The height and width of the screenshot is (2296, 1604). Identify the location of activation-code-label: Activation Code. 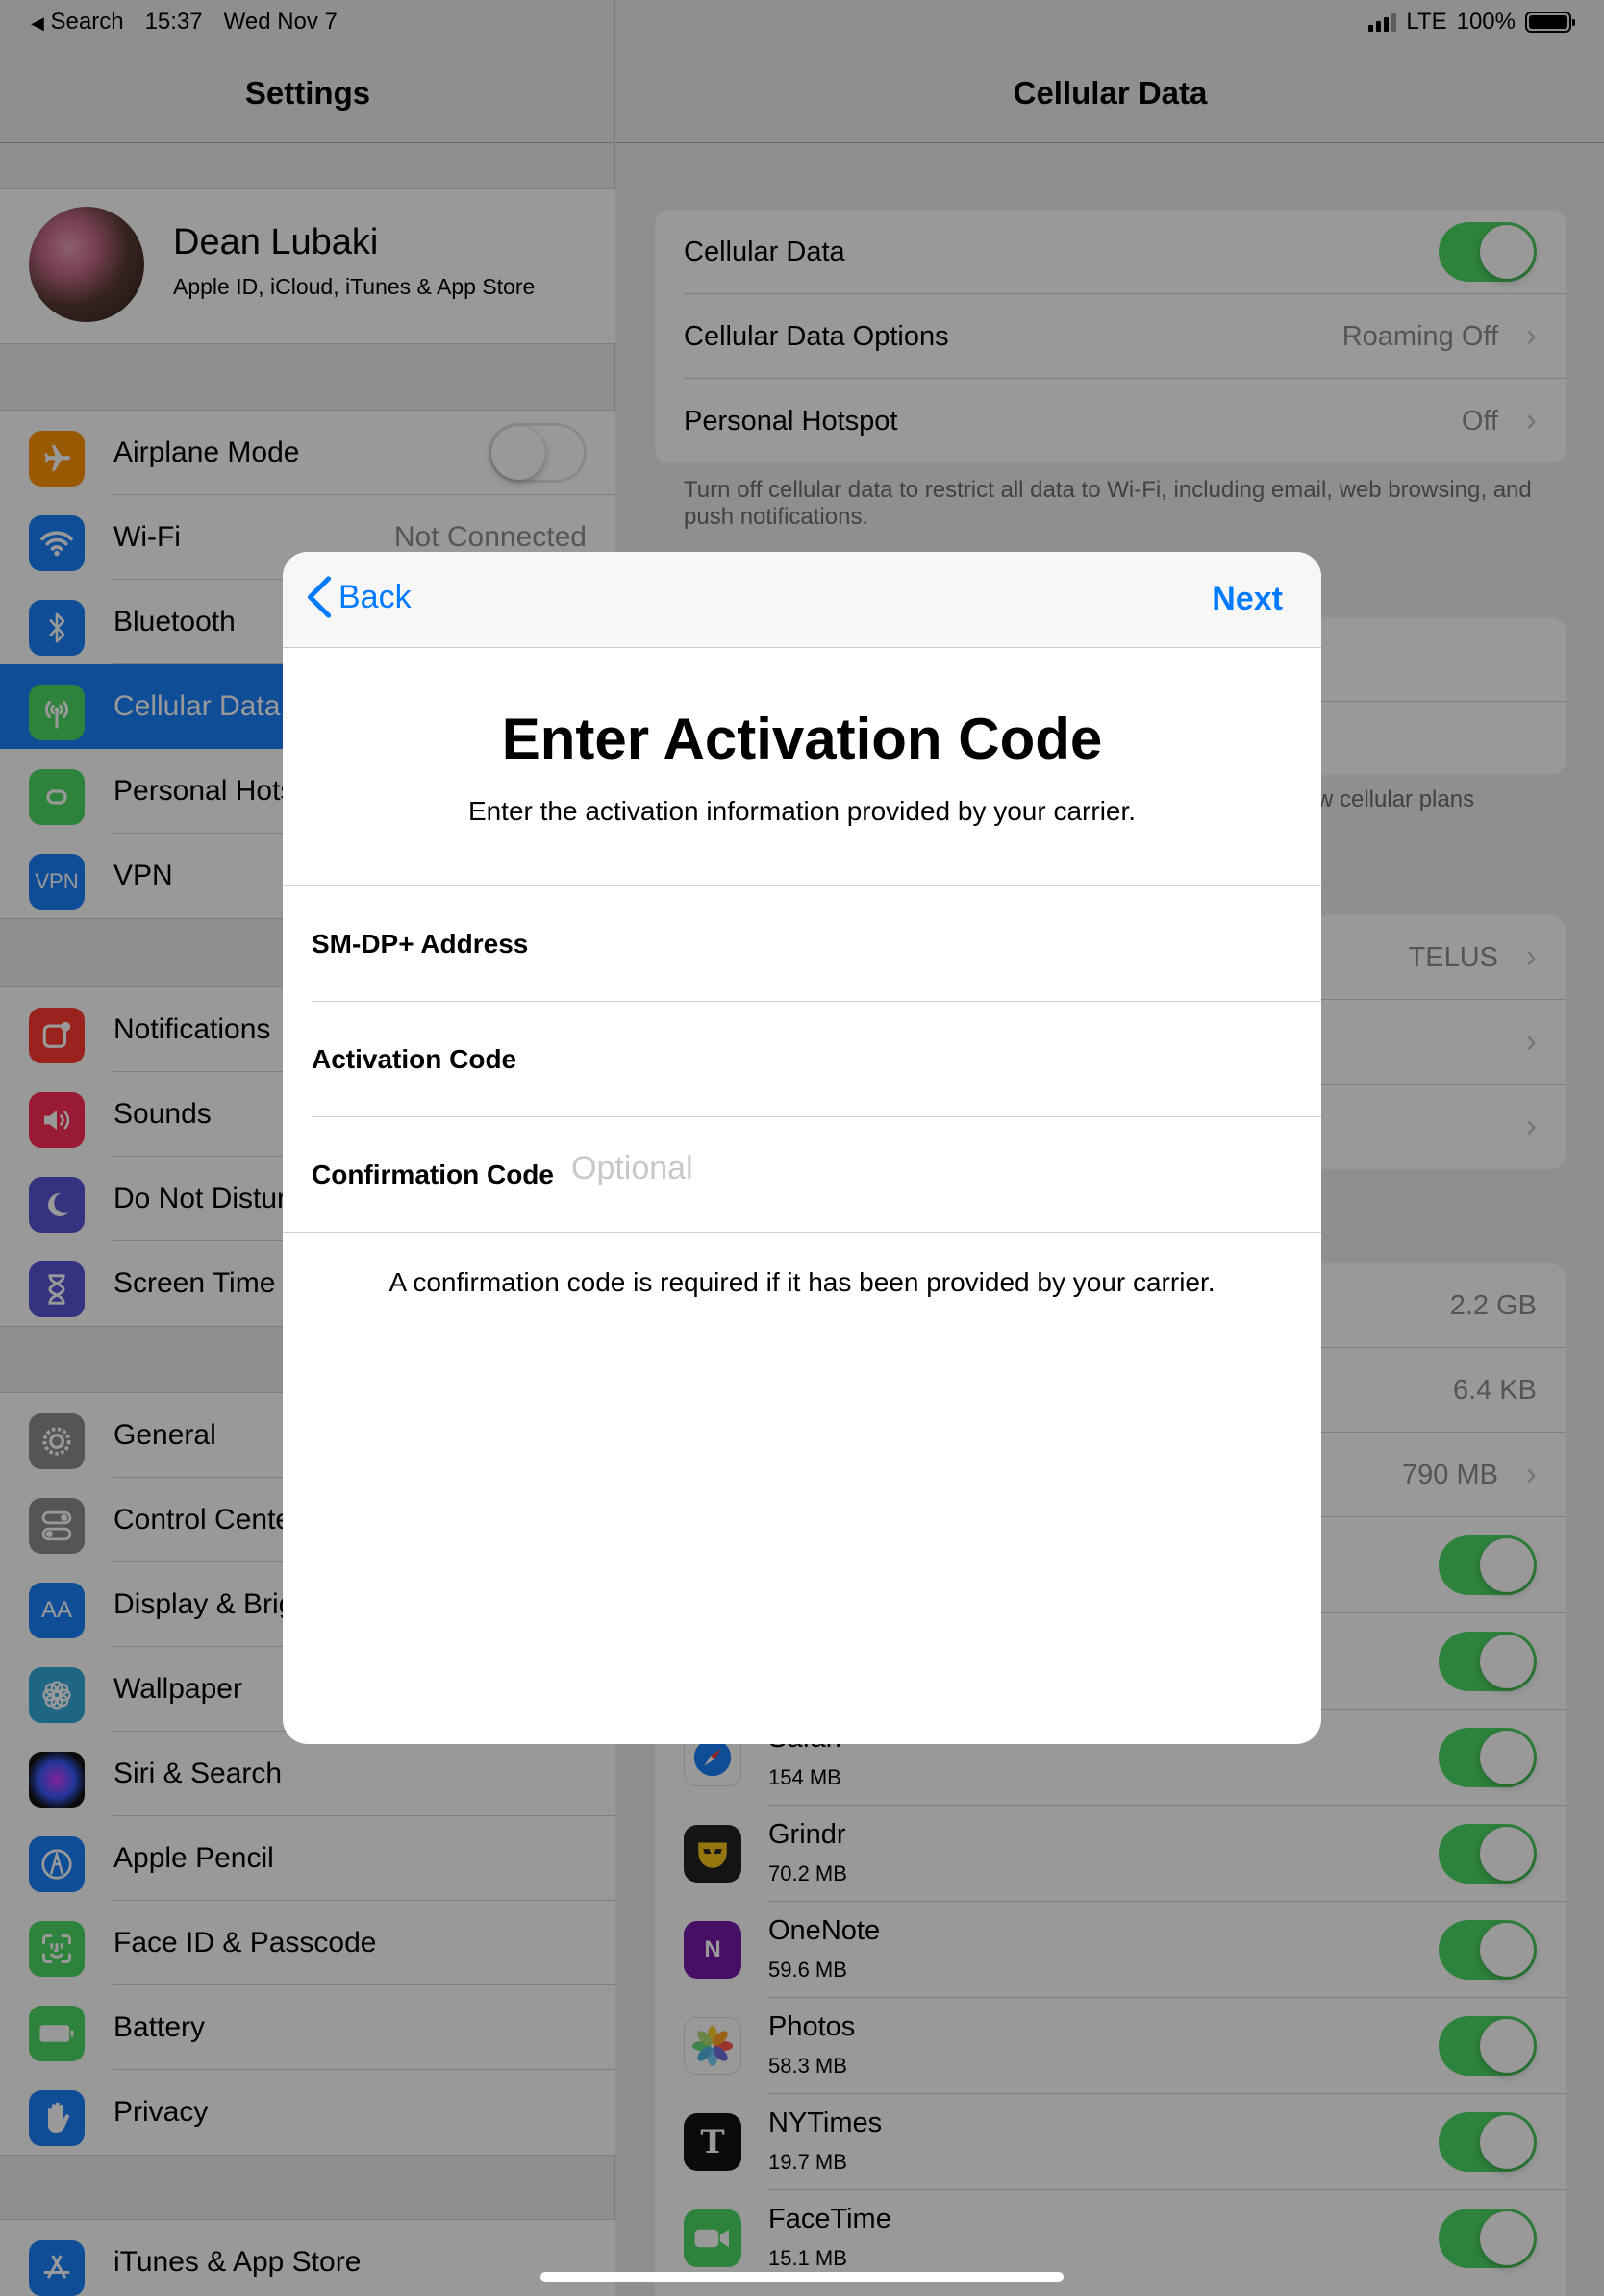
(414, 1059).